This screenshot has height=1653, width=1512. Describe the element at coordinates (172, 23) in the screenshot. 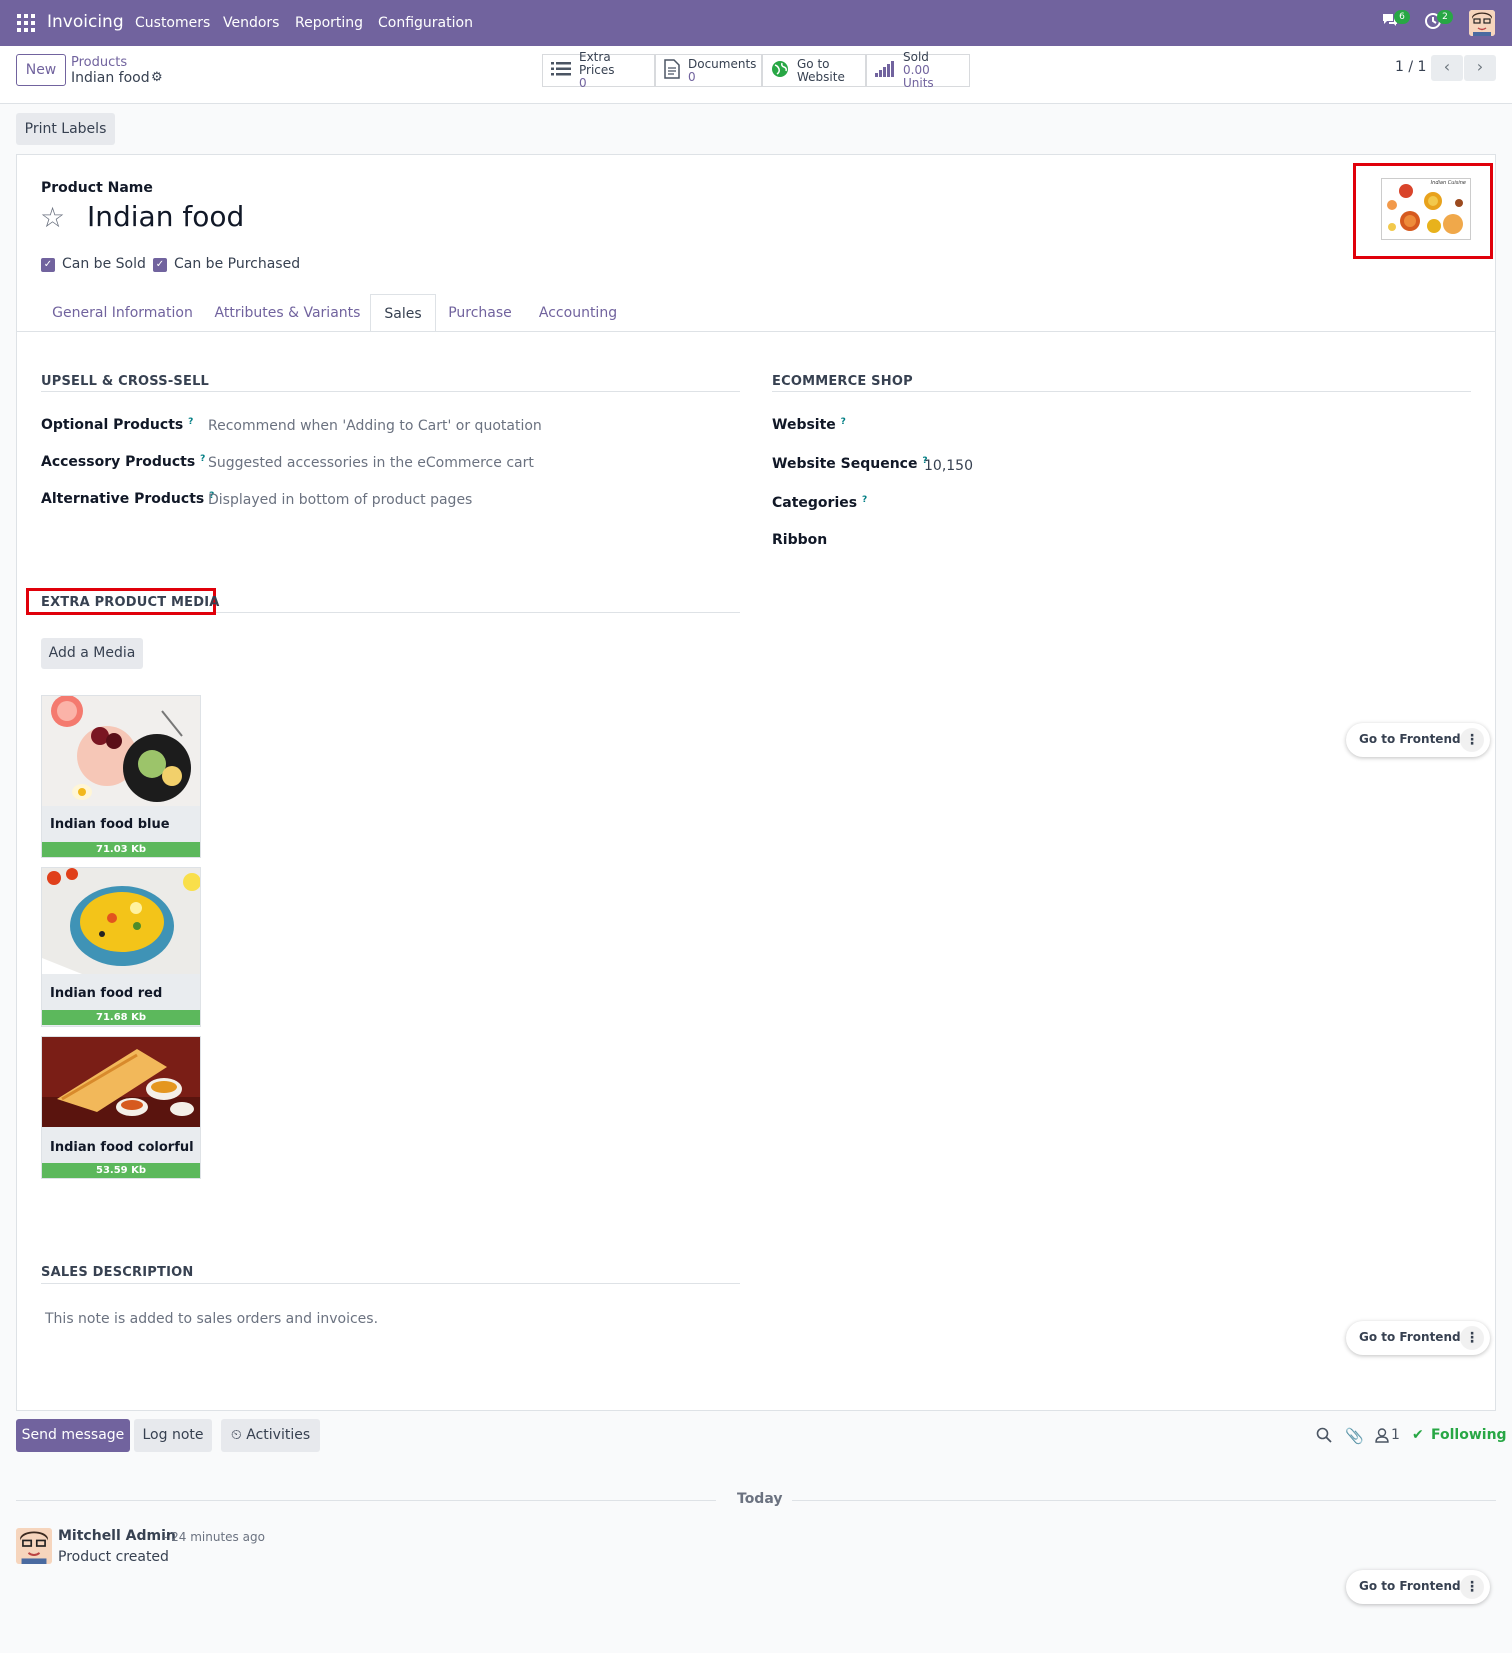

I see `menu-customers: Customers` at that location.